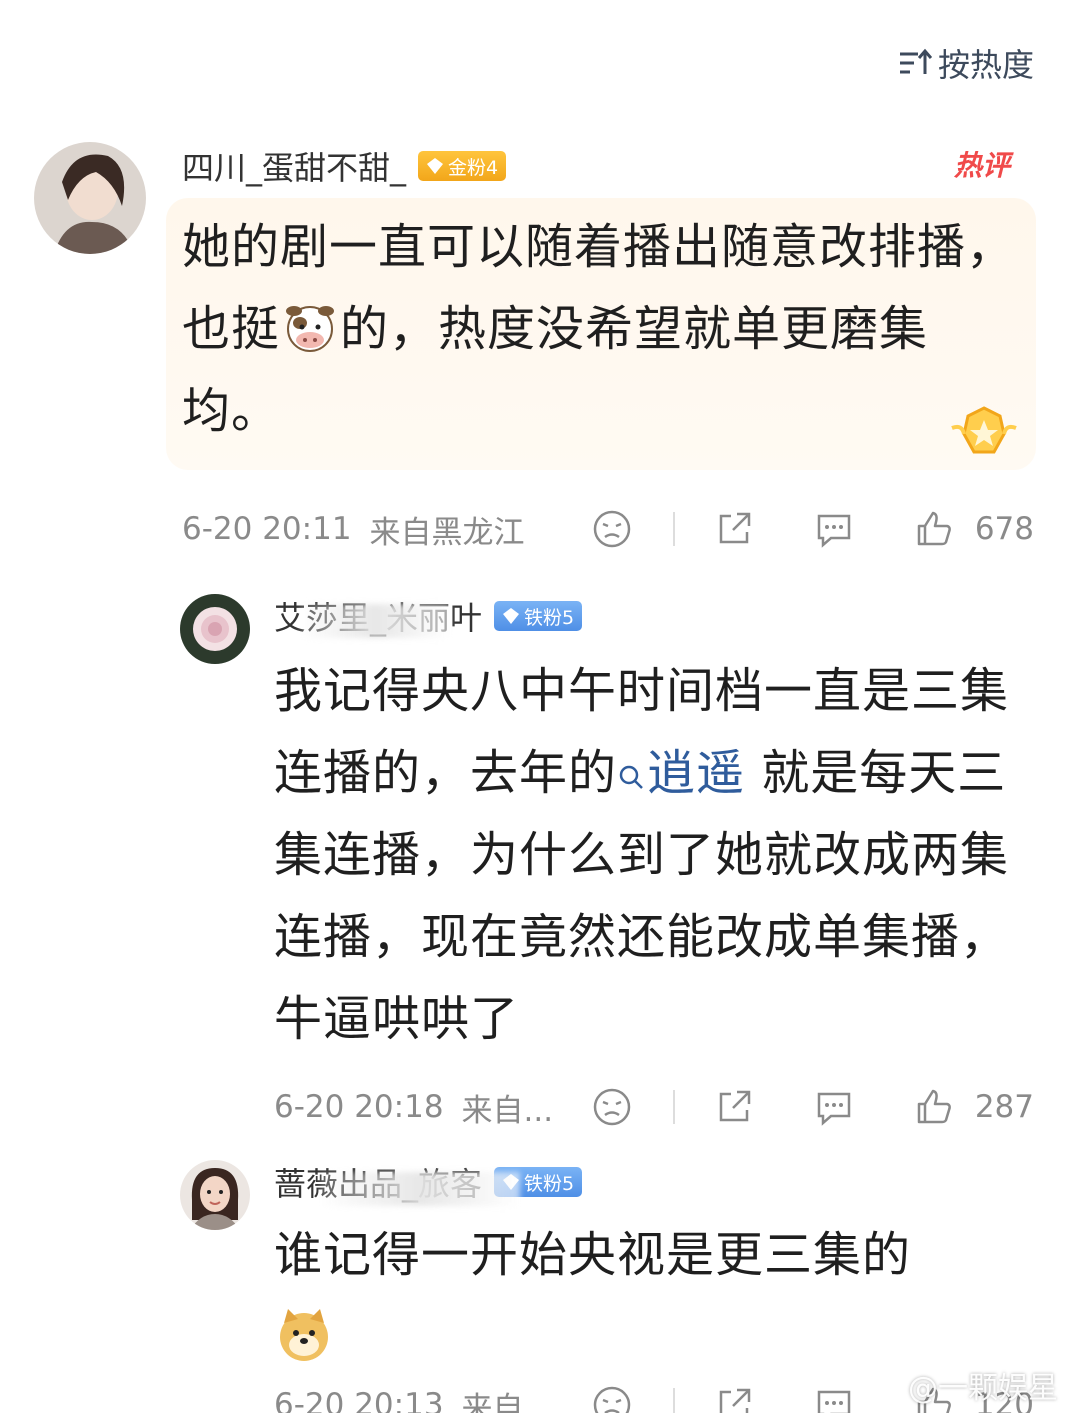  What do you see at coordinates (982, 165) in the screenshot?
I see `hot-comment-tag: 热评` at bounding box center [982, 165].